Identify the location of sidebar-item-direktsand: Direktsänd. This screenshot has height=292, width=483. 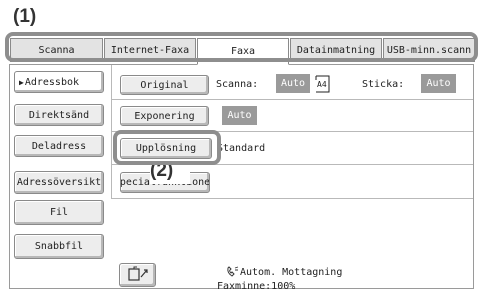
(59, 115).